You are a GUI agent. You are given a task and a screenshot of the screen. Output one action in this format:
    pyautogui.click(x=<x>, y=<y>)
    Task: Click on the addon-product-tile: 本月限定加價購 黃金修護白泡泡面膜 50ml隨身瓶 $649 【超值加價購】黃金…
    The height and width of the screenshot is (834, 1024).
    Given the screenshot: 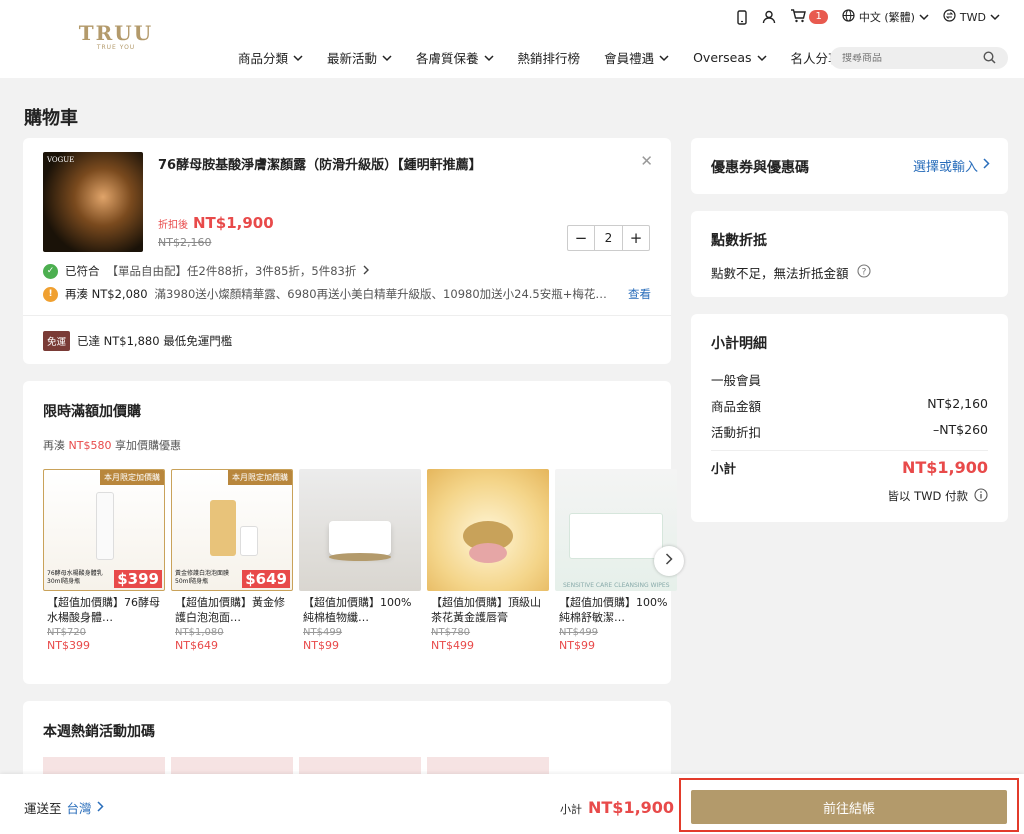 What is the action you would take?
    pyautogui.click(x=232, y=560)
    